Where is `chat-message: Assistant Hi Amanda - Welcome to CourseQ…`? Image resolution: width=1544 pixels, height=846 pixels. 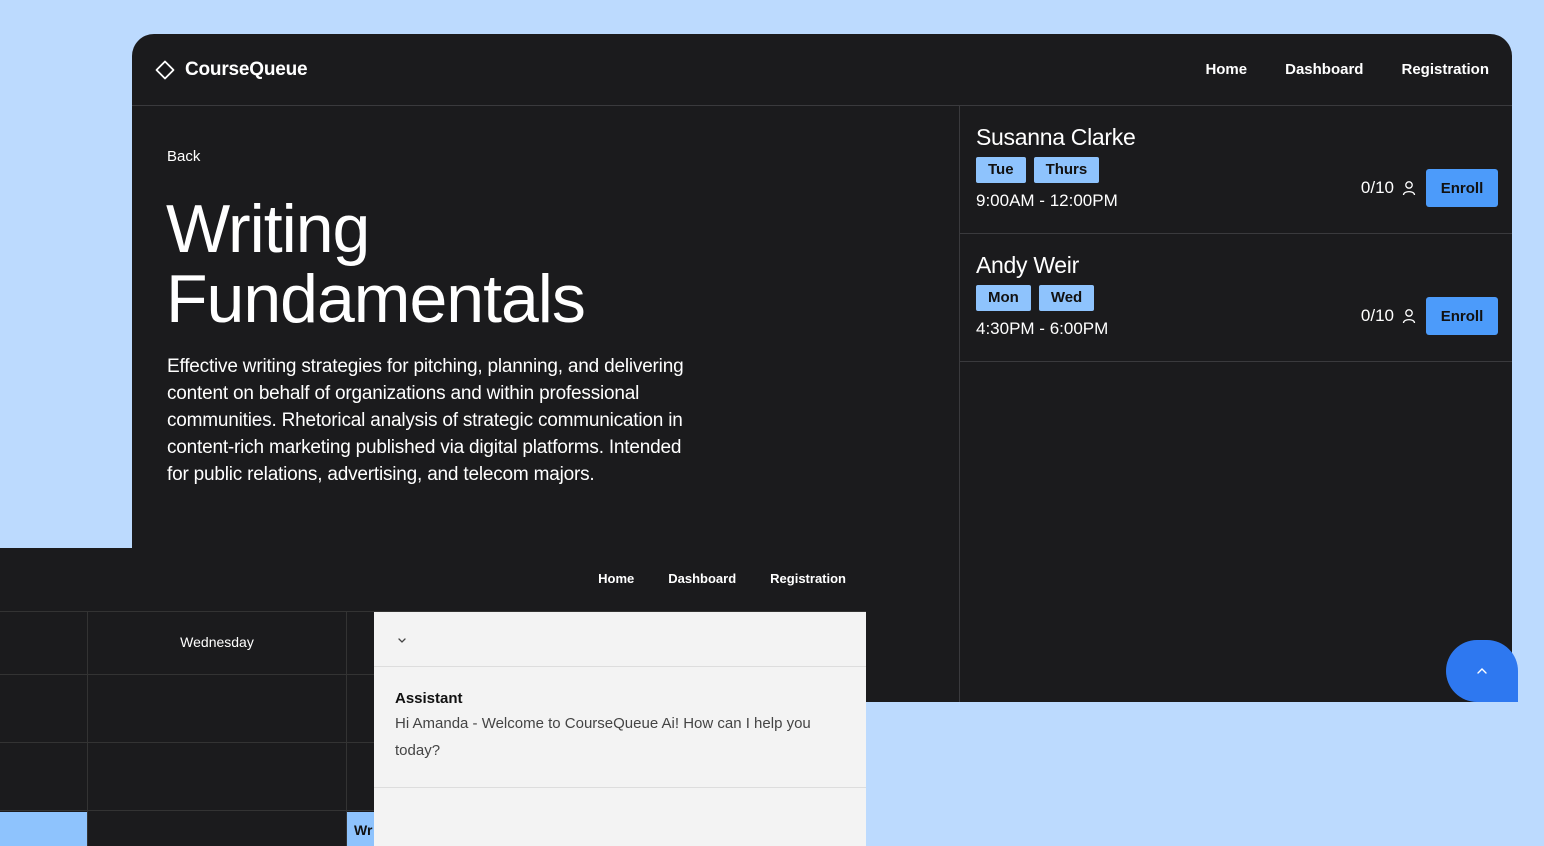
chat-message: Assistant Hi Amanda - Welcome to CourseQ… is located at coordinates (620, 727).